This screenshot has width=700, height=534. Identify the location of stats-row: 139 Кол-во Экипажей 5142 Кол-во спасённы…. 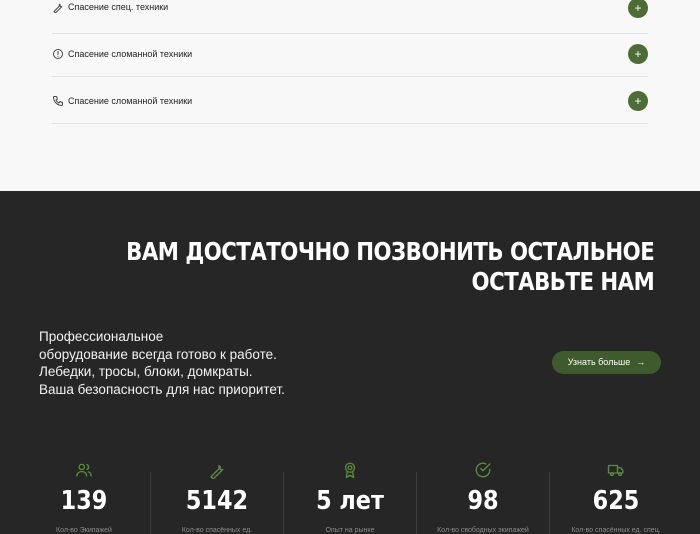
(350, 496).